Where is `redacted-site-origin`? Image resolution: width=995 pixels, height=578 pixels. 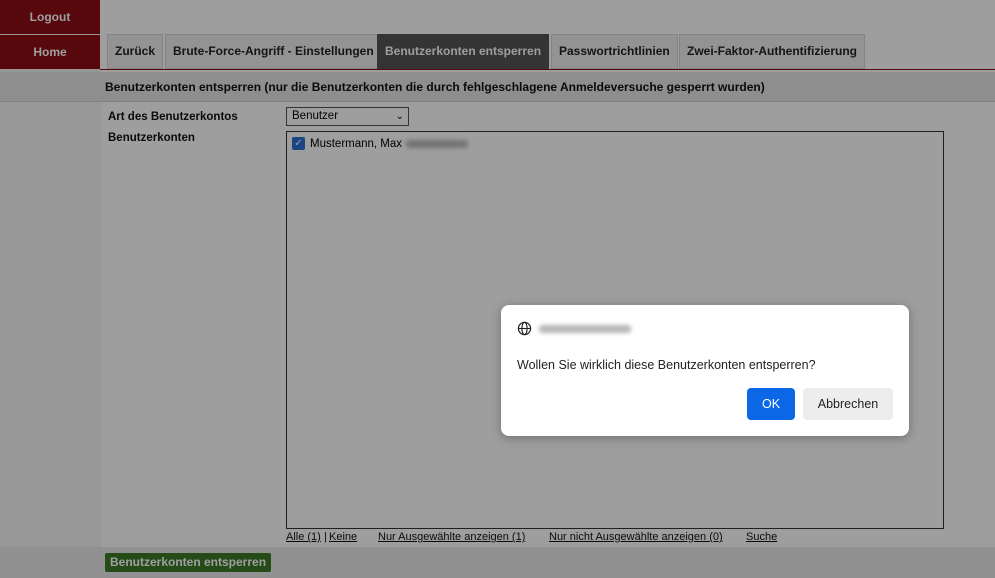 redacted-site-origin is located at coordinates (585, 329).